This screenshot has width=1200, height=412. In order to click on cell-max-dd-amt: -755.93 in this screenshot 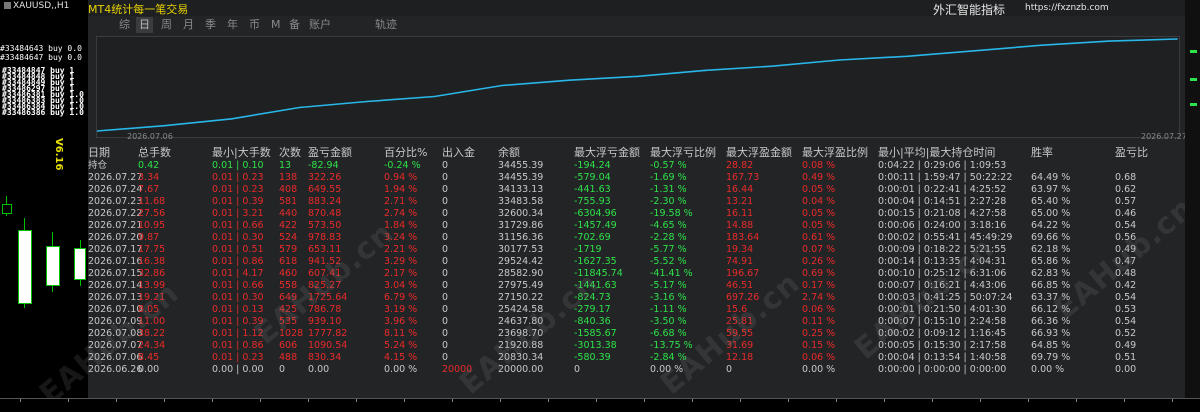, I will do `click(592, 201)`.